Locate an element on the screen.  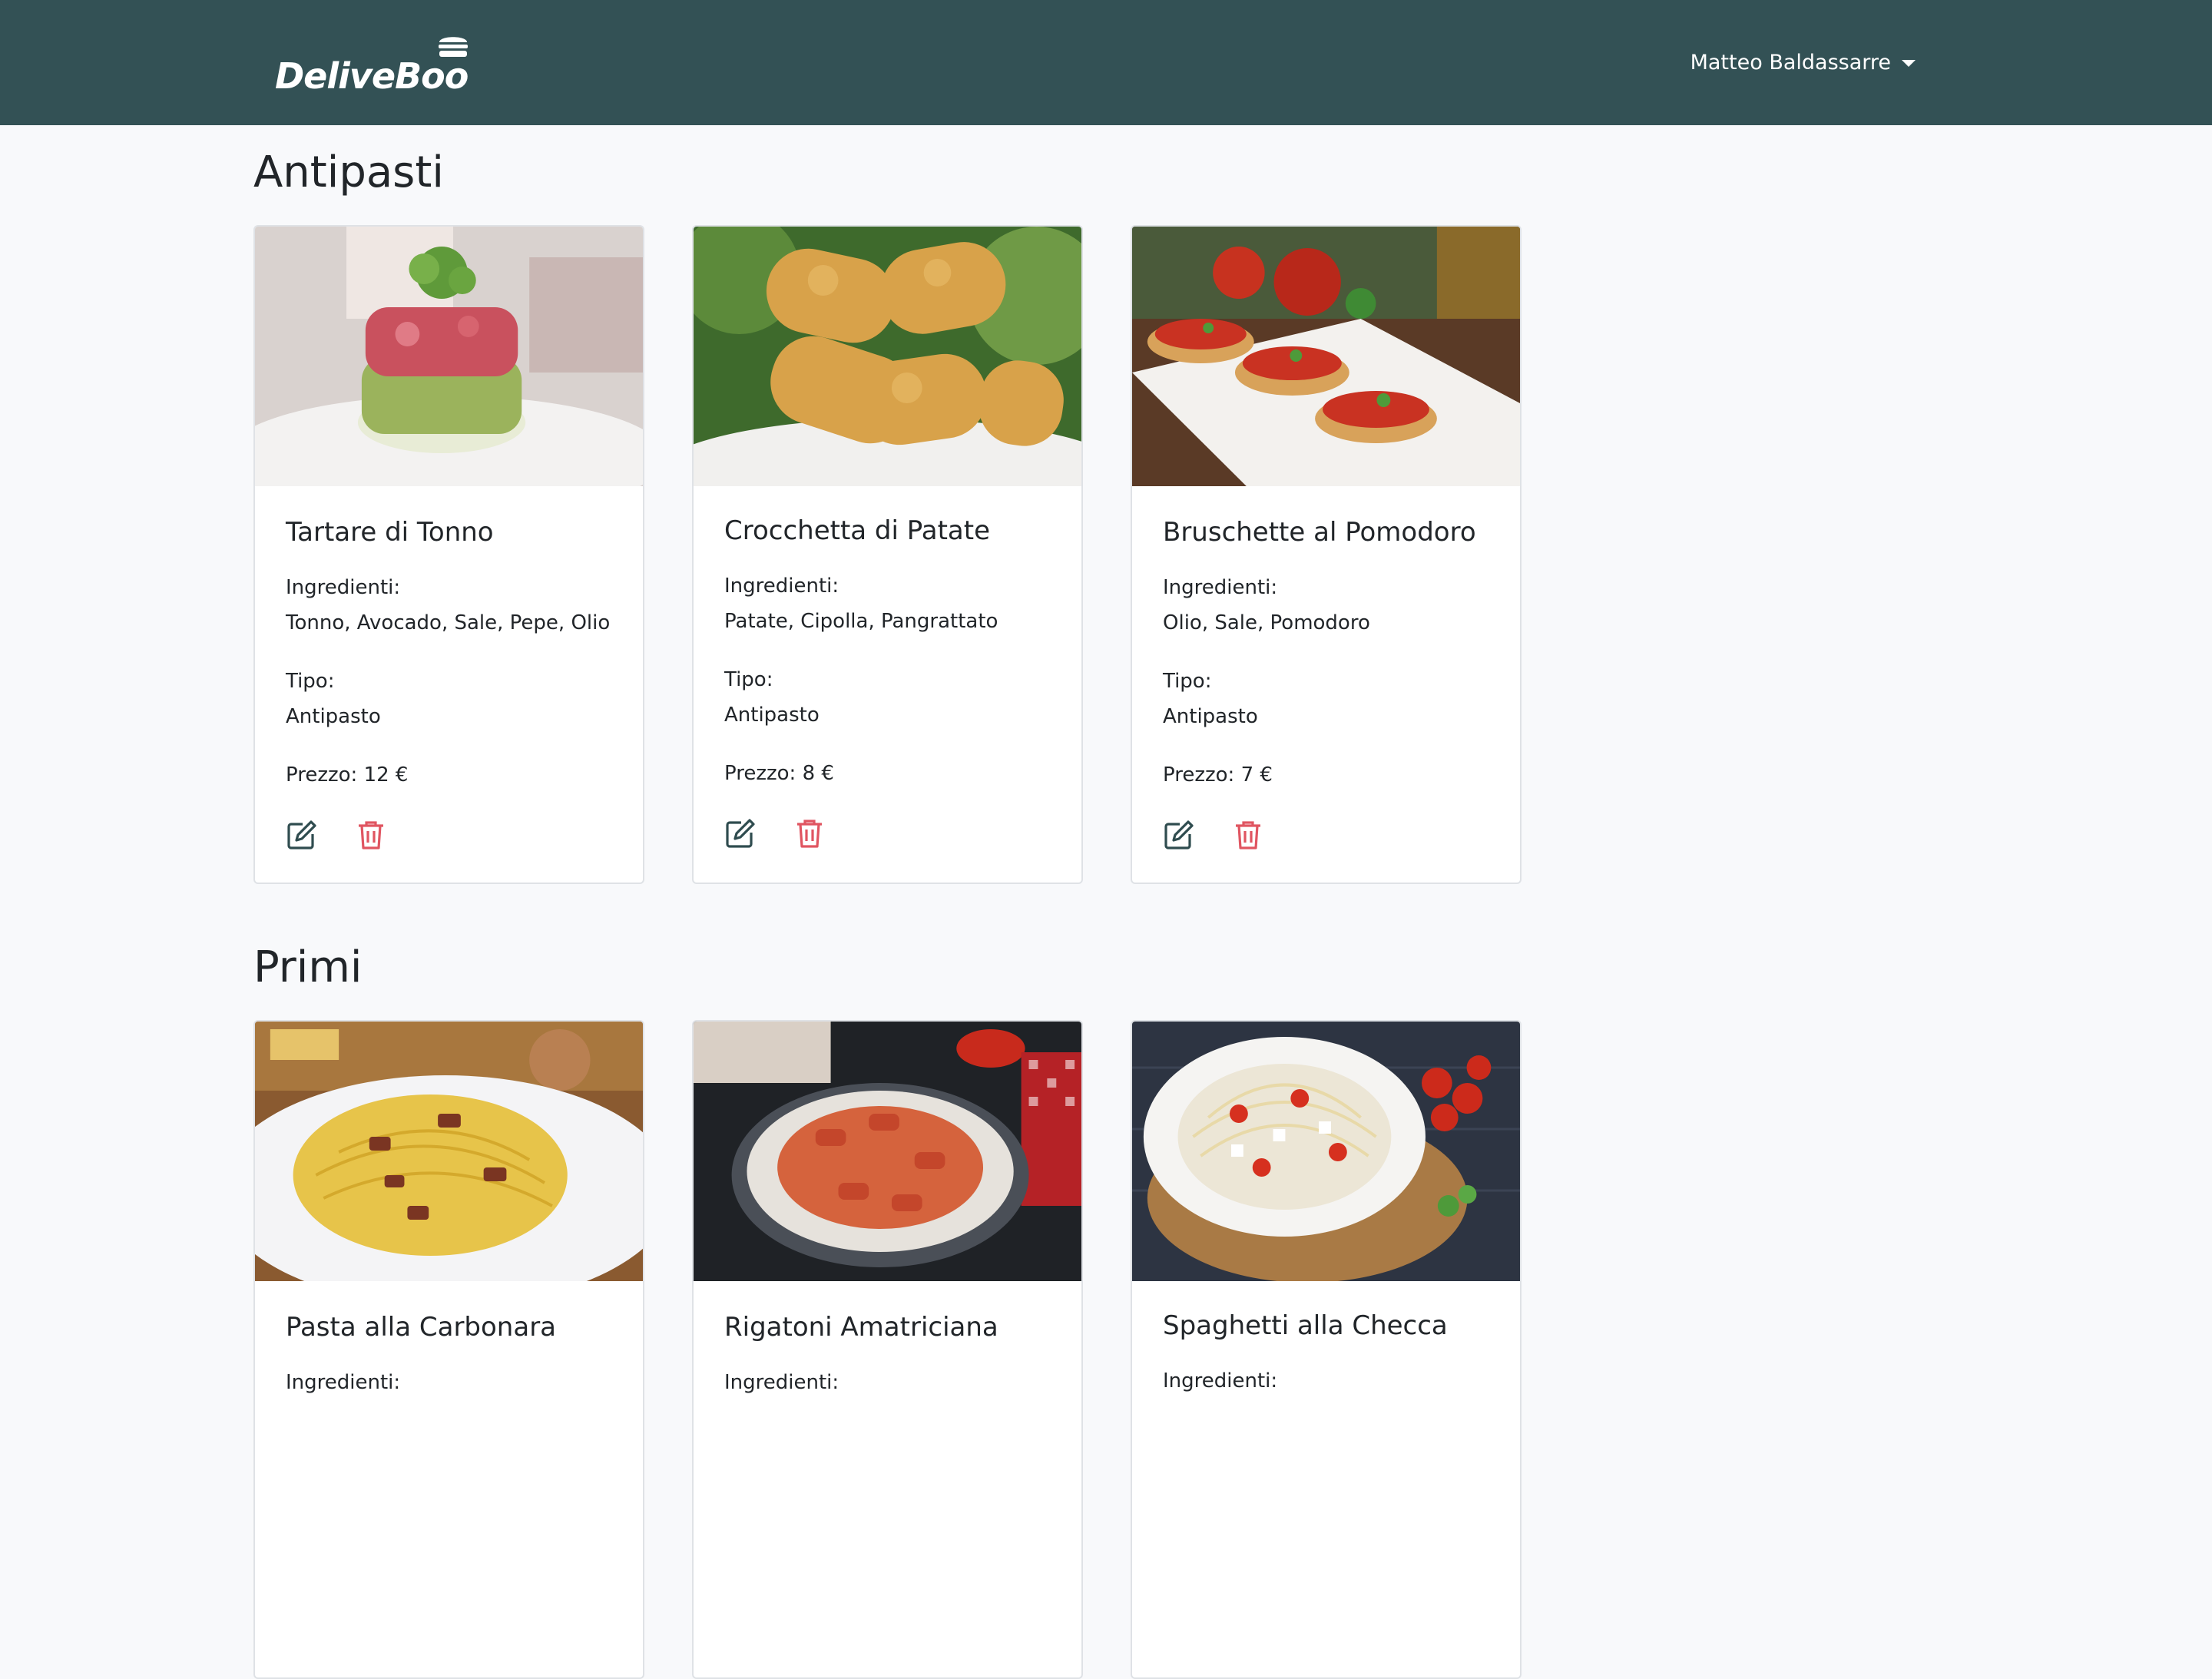
dish-card: Pasta alla Carbonara Ingredienti: is located at coordinates (448, 1349).